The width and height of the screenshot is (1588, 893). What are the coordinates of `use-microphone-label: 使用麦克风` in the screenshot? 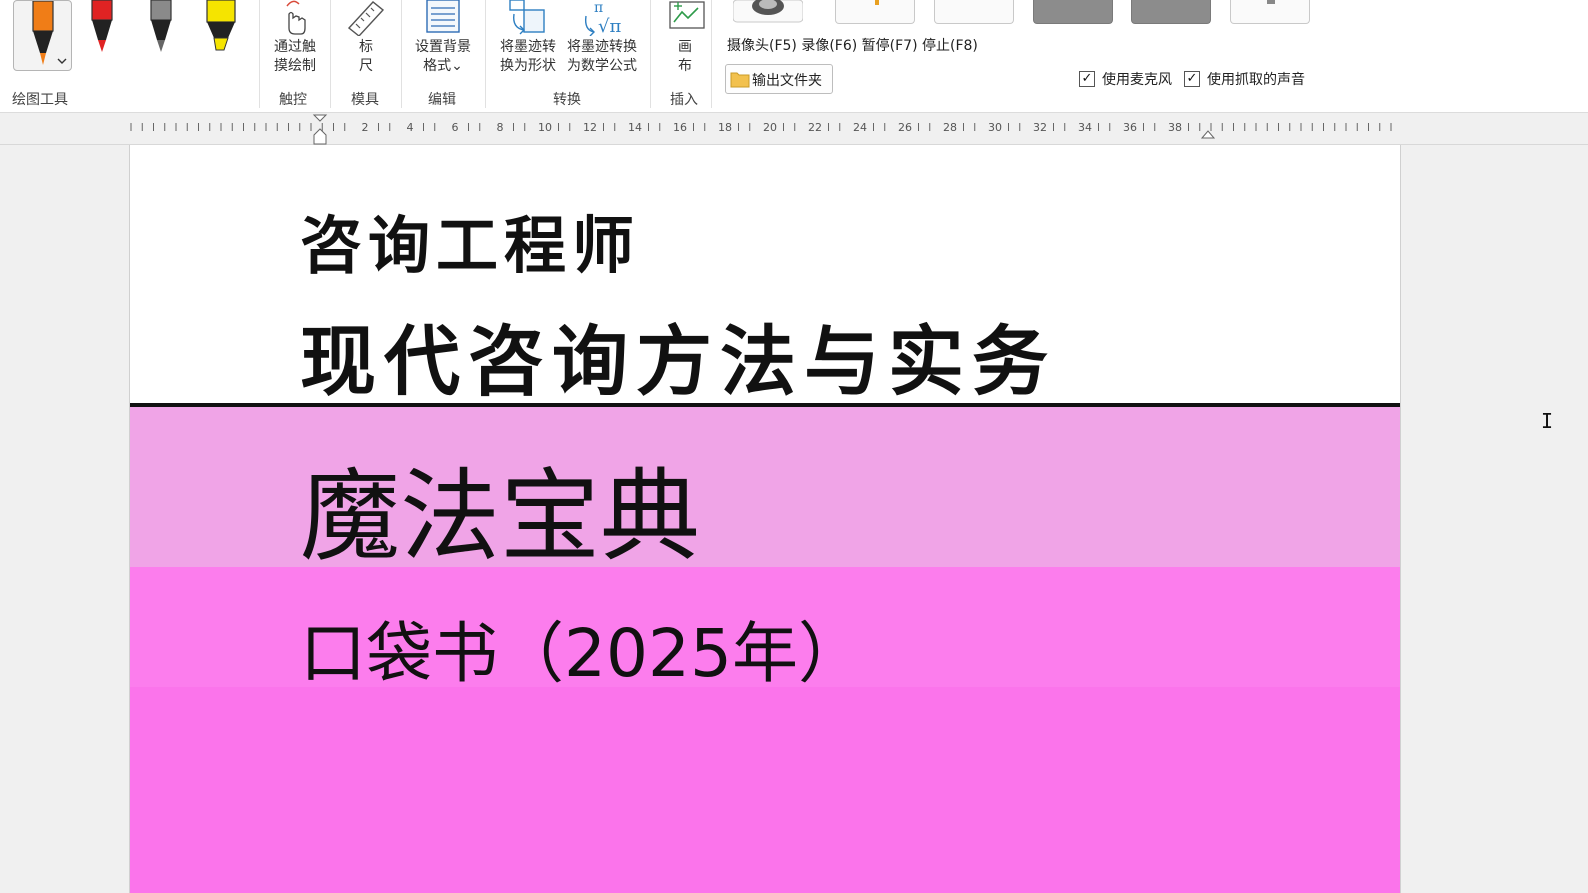 It's located at (1137, 80).